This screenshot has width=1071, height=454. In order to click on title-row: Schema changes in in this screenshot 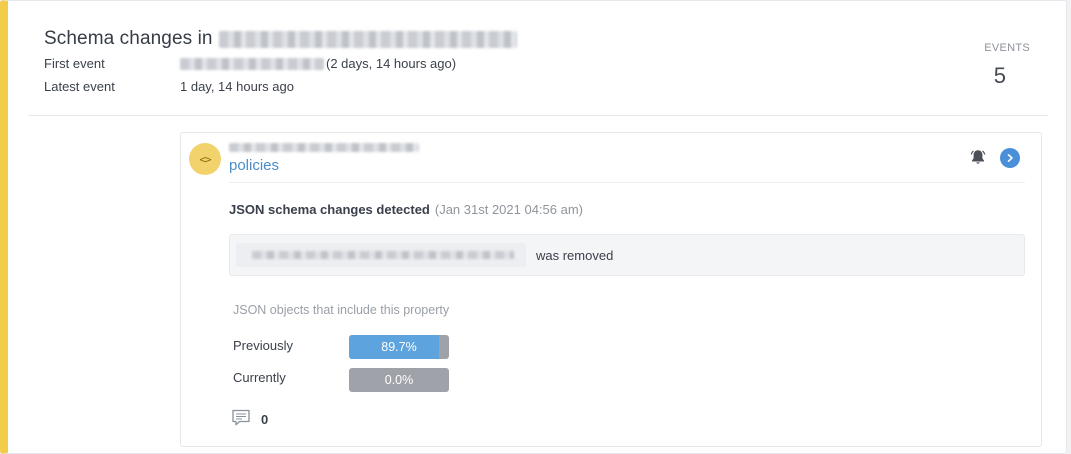, I will do `click(280, 39)`.